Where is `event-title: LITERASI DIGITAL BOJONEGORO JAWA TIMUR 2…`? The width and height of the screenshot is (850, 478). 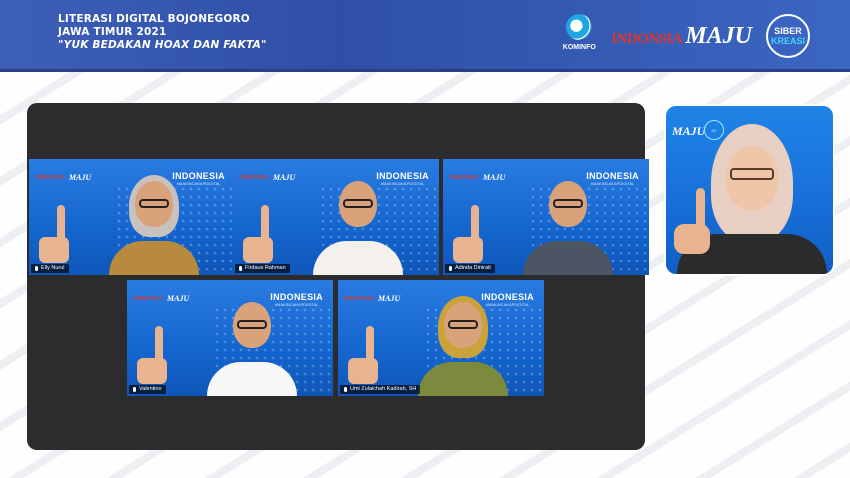
event-title: LITERASI DIGITAL BOJONEGORO JAWA TIMUR 2… is located at coordinates (162, 32).